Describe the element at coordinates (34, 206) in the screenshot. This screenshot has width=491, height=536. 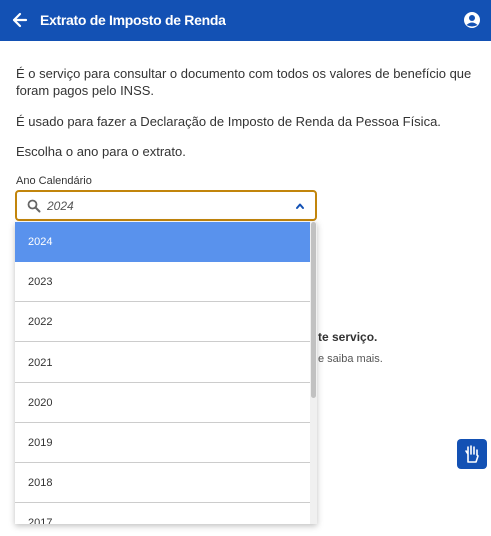
I see `search-icon` at that location.